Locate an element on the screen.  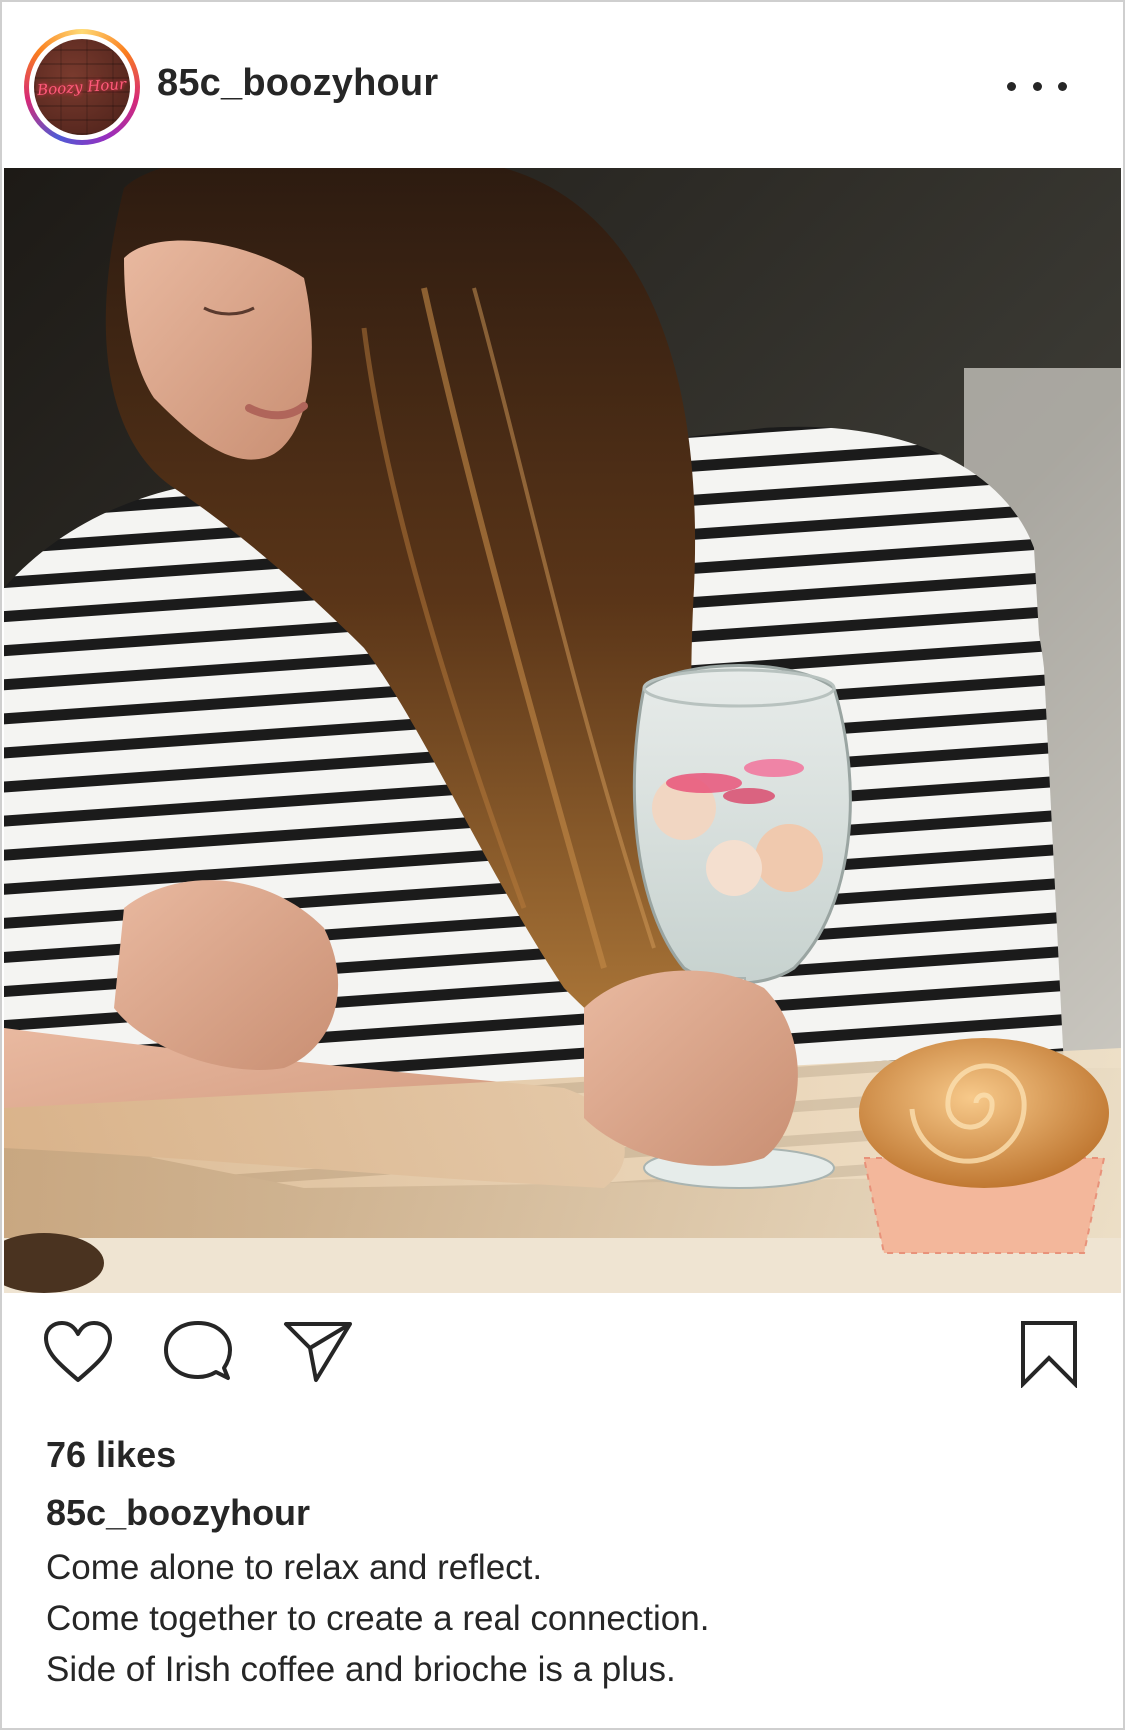
more-options-icon is located at coordinates (1037, 86).